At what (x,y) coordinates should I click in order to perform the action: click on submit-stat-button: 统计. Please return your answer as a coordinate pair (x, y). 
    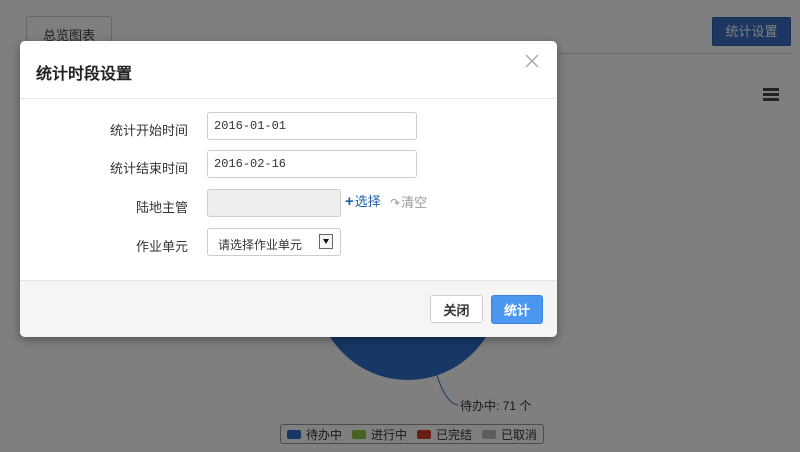
    Looking at the image, I should click on (517, 309).